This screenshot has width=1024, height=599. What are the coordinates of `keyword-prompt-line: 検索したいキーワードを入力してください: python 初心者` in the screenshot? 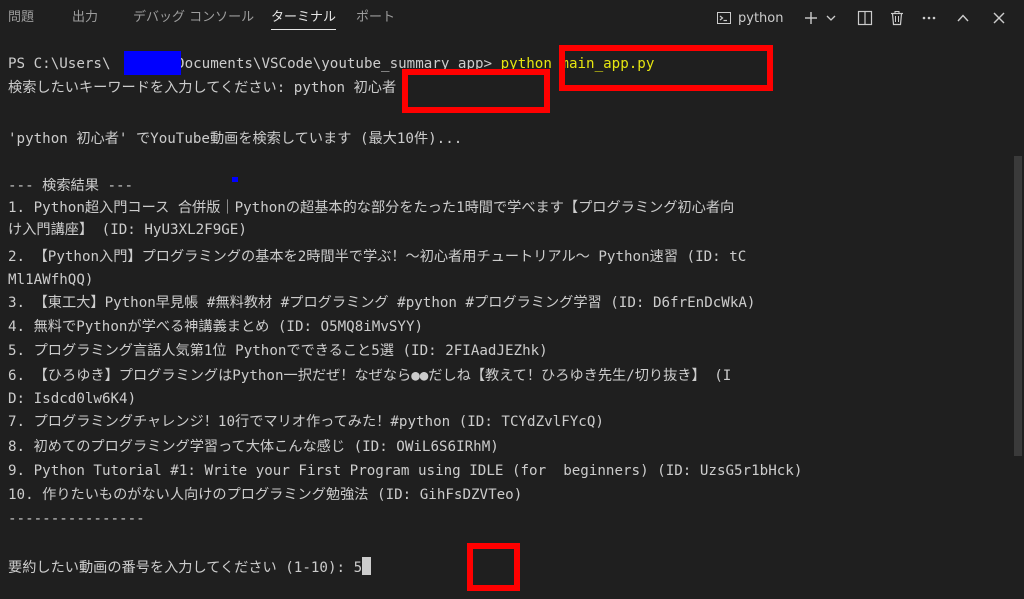 It's located at (202, 88).